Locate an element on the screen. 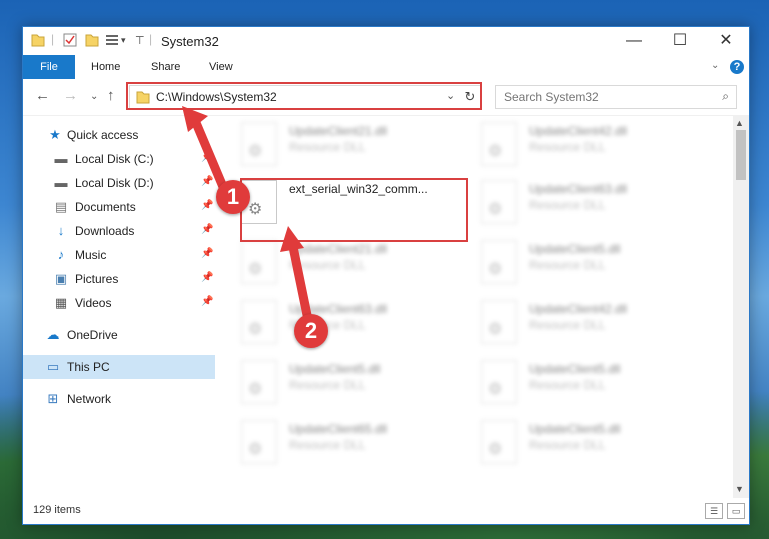 Image resolution: width=769 pixels, height=539 pixels. sidebar-item-label: Videos is located at coordinates (93, 303).